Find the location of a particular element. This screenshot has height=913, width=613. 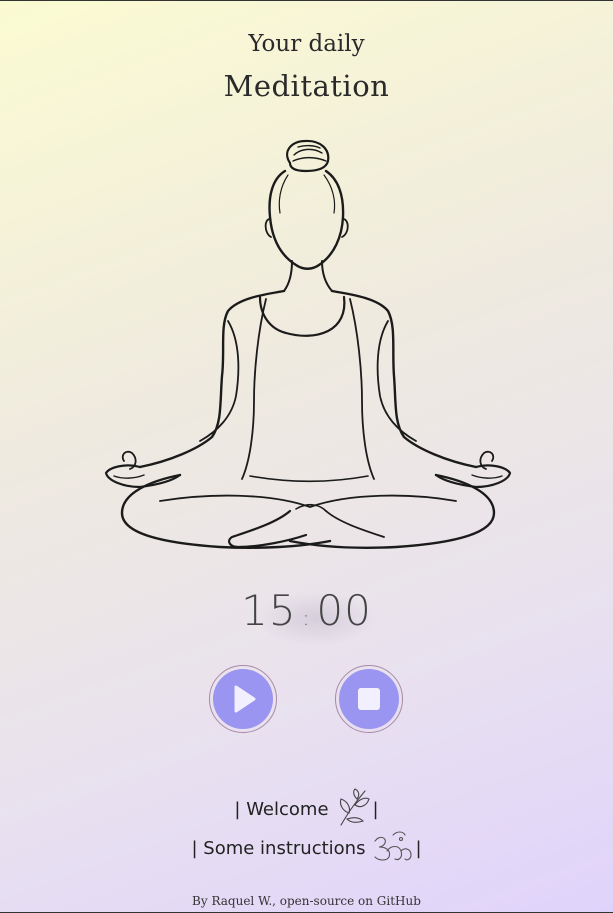

footer-credit: By Raquel W., open-source on GitHub is located at coordinates (306, 901).